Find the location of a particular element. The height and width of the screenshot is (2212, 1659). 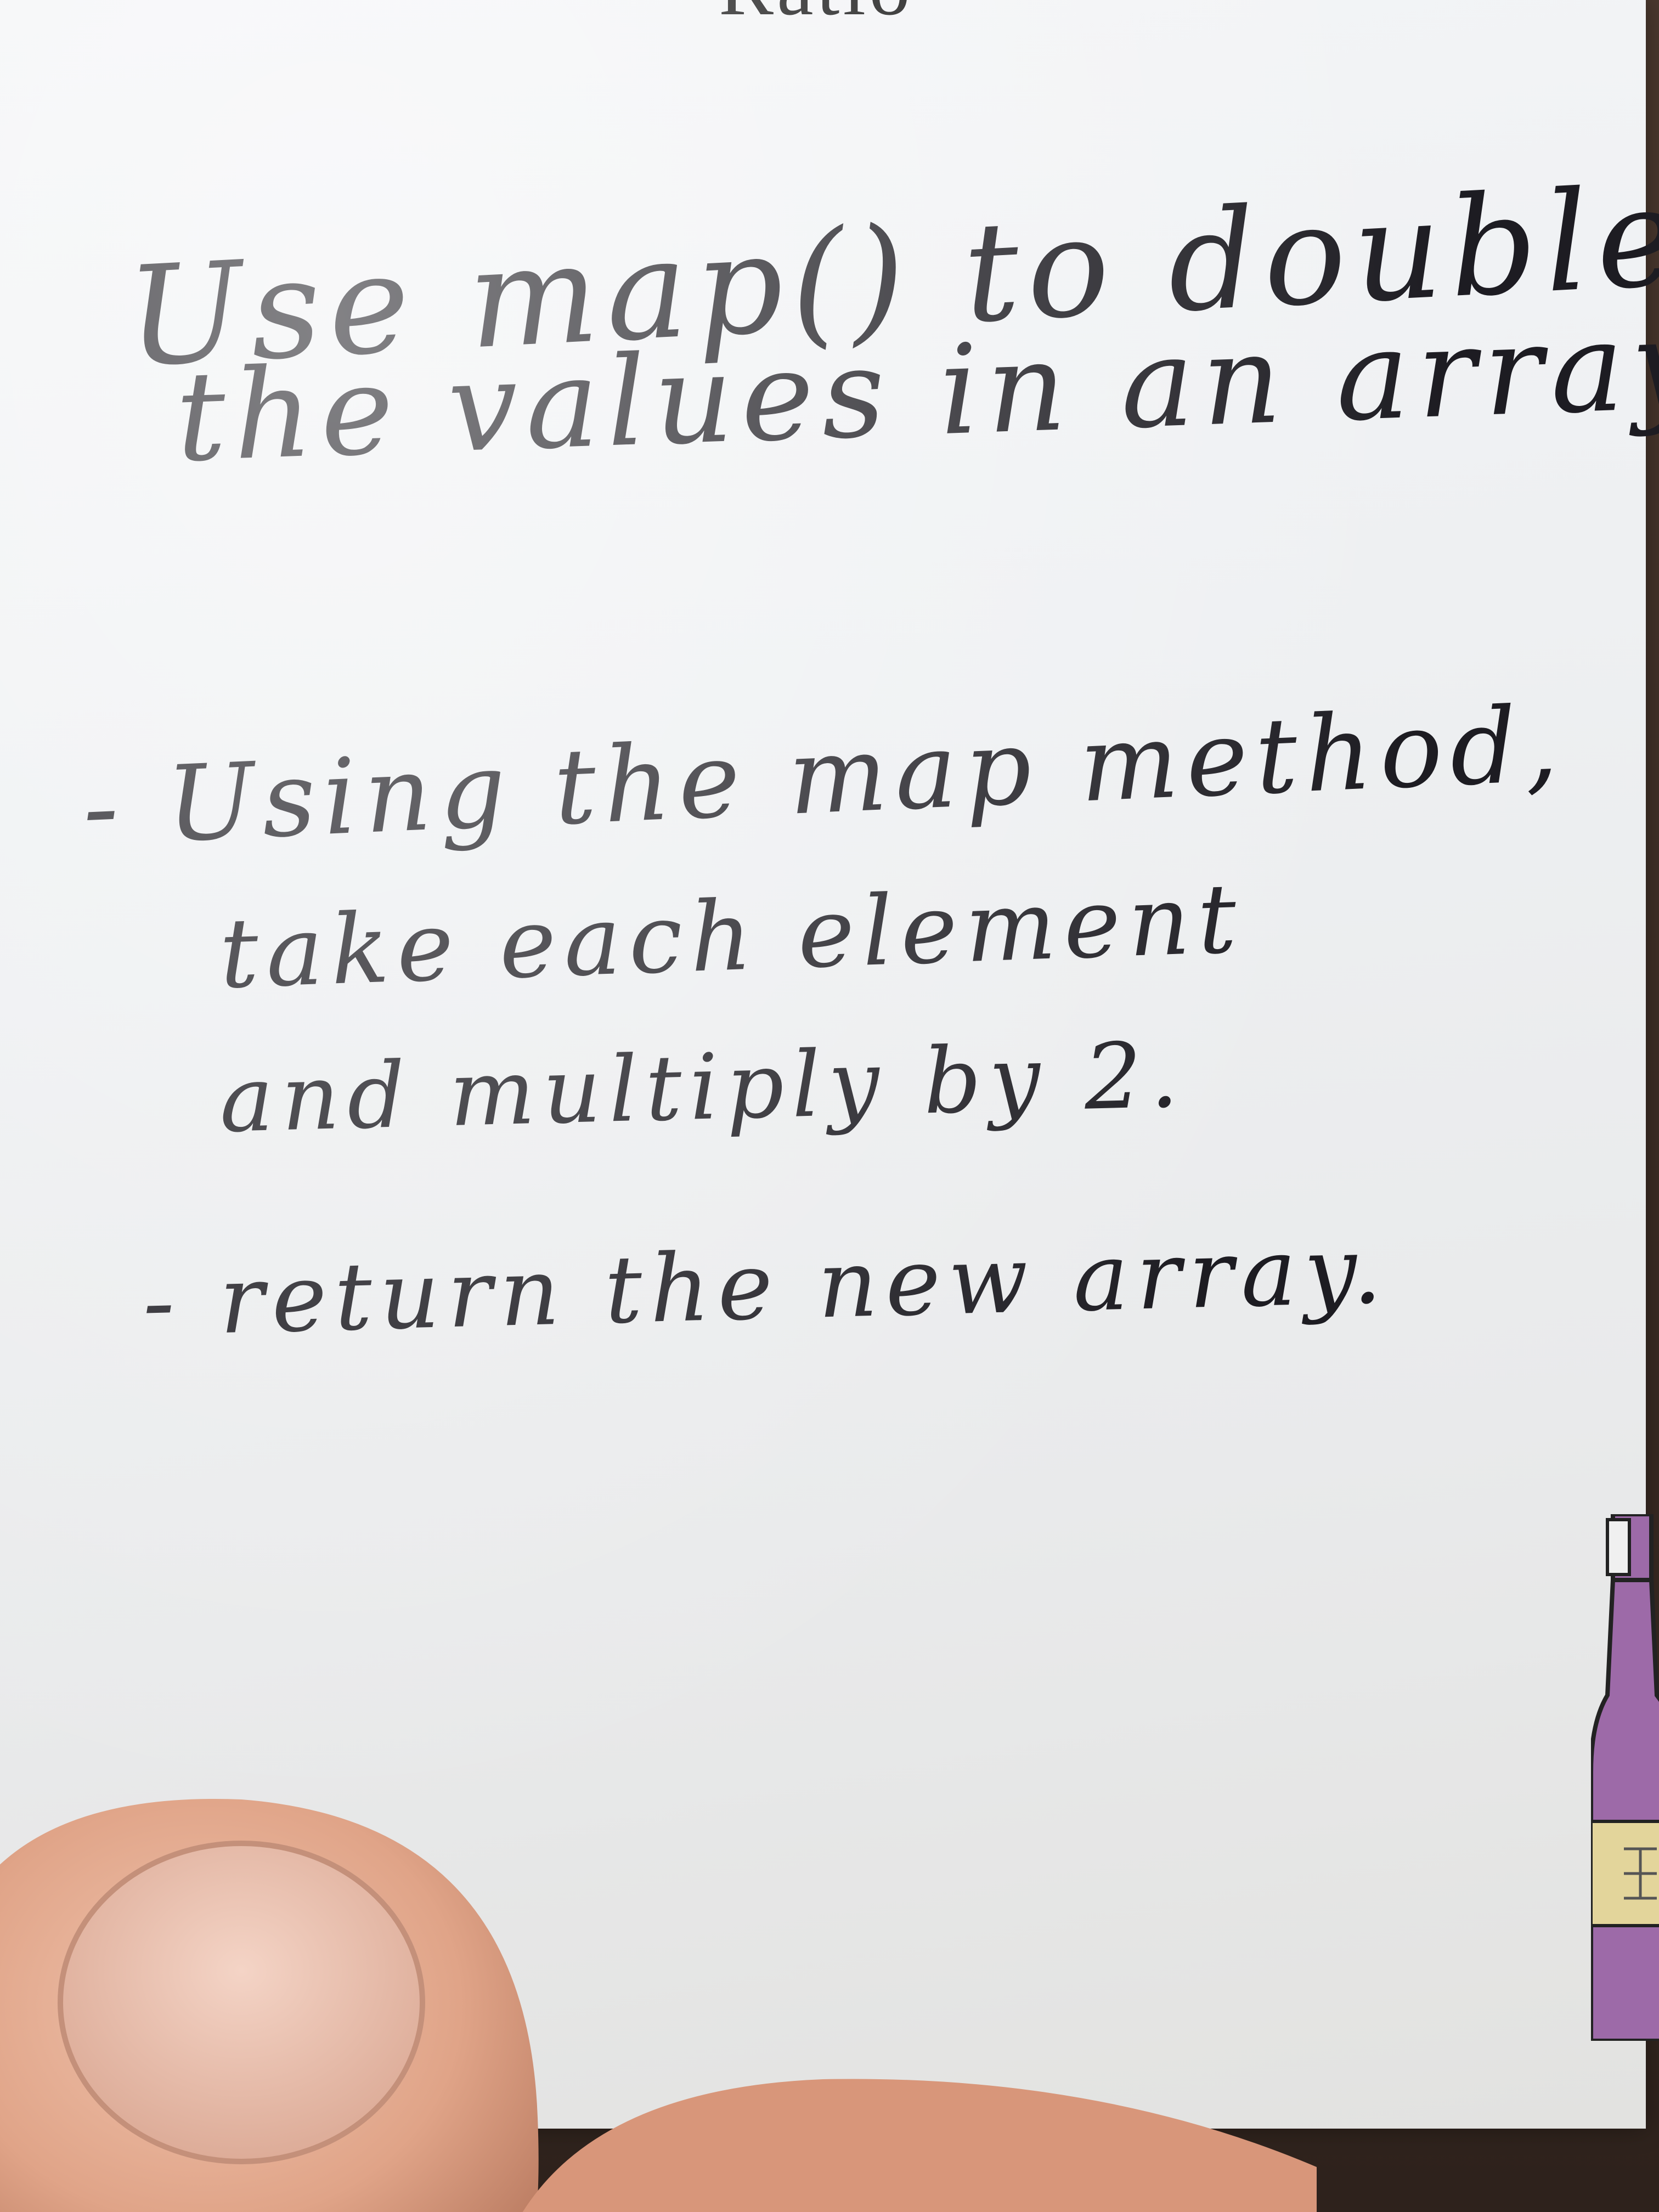

handwritten-line-4: take each element is located at coordinates (732, 937).